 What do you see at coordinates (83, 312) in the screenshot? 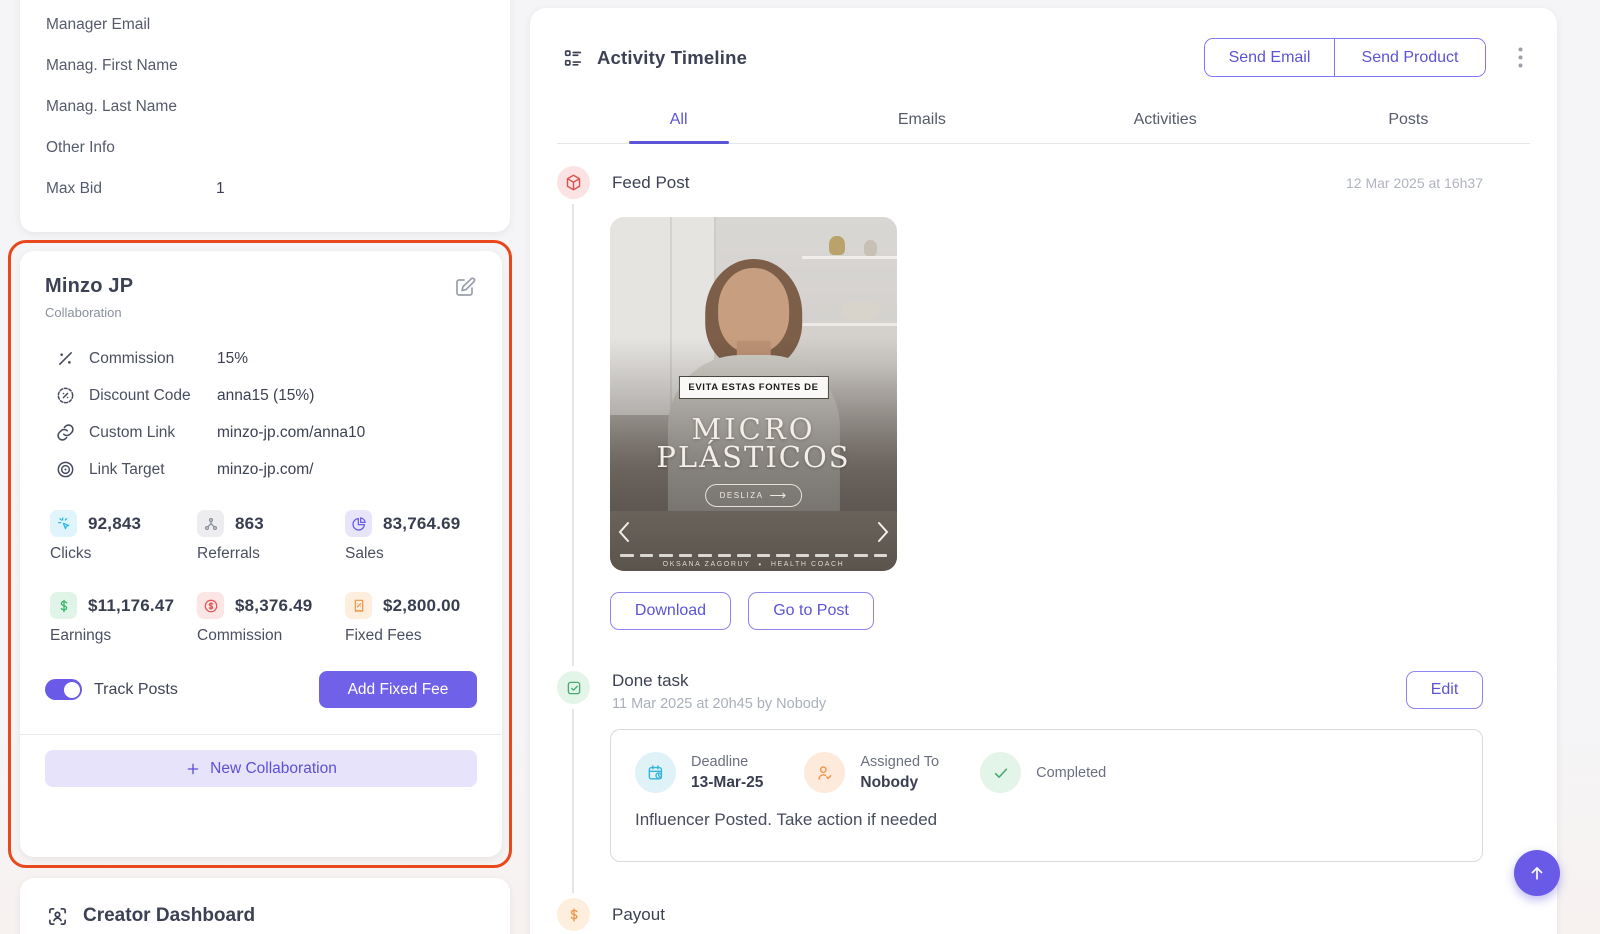
I see `collaboration-subtitle: Collaboration` at bounding box center [83, 312].